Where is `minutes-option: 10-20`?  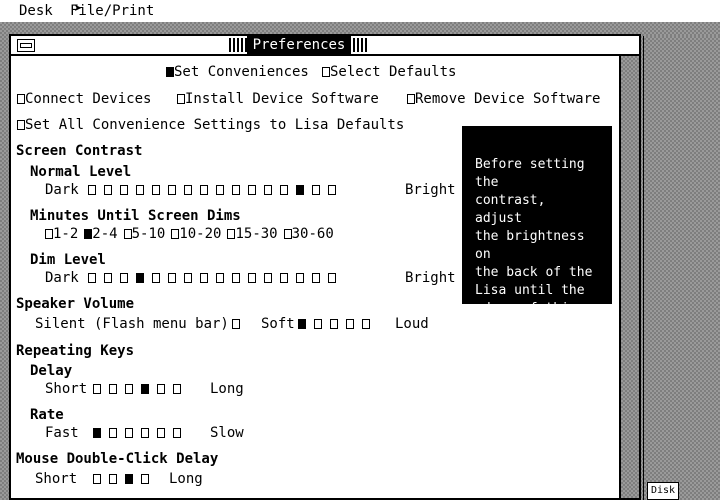 minutes-option: 10-20 is located at coordinates (196, 234).